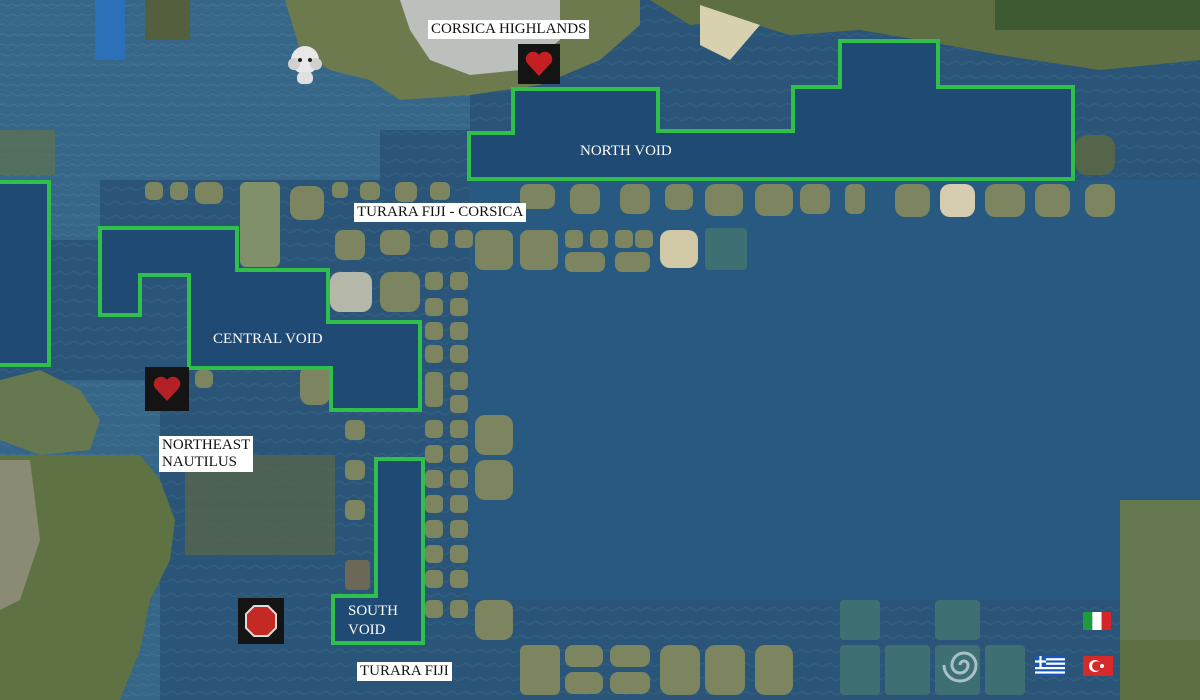 Image resolution: width=1200 pixels, height=700 pixels. I want to click on turkey-flag-icon, so click(1098, 666).